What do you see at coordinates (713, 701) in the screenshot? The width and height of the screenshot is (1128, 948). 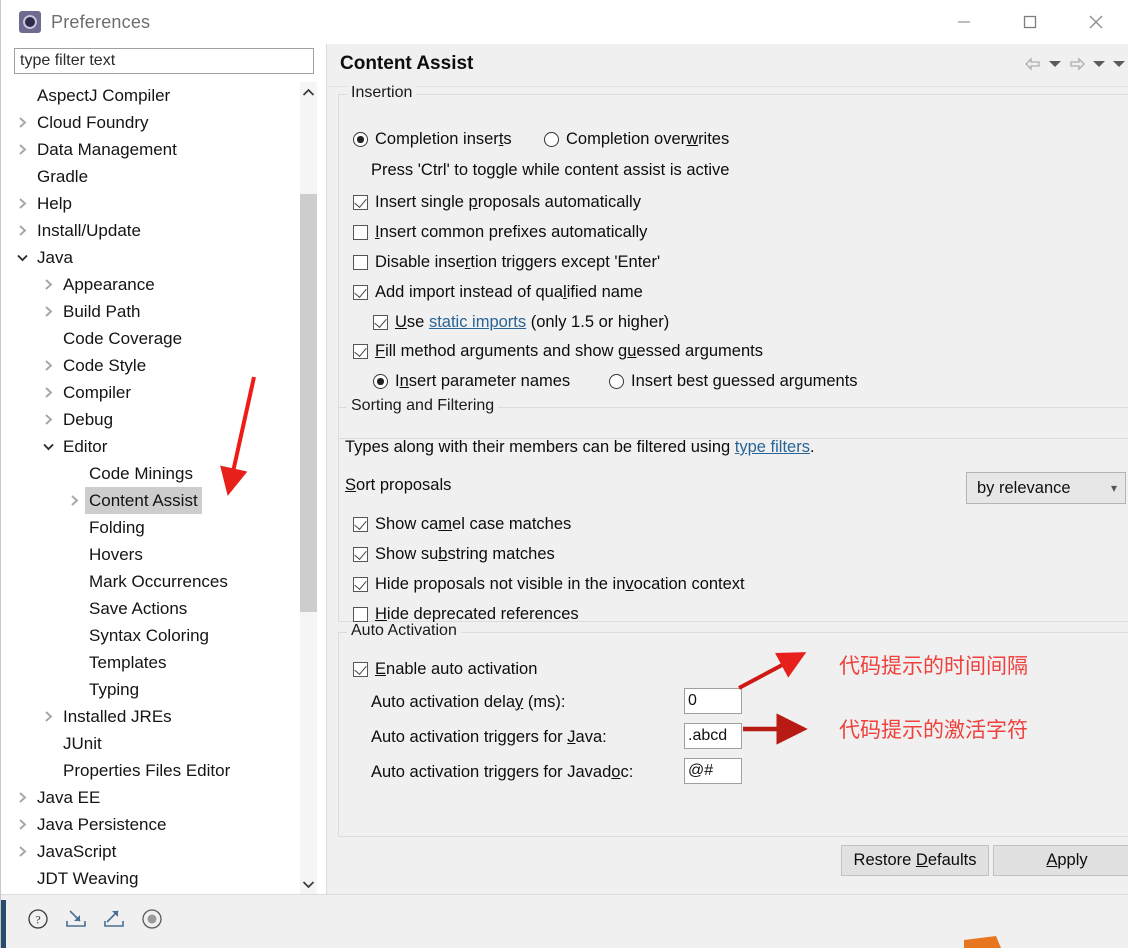 I see `auto-activation-delay-input` at bounding box center [713, 701].